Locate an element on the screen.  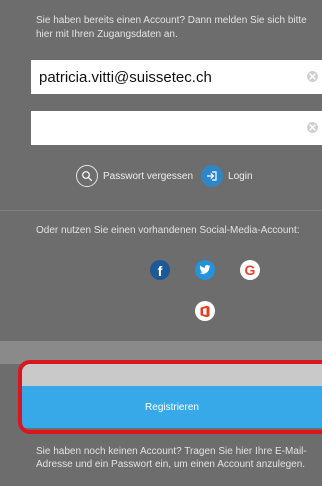
section-divider is located at coordinates (161, 210).